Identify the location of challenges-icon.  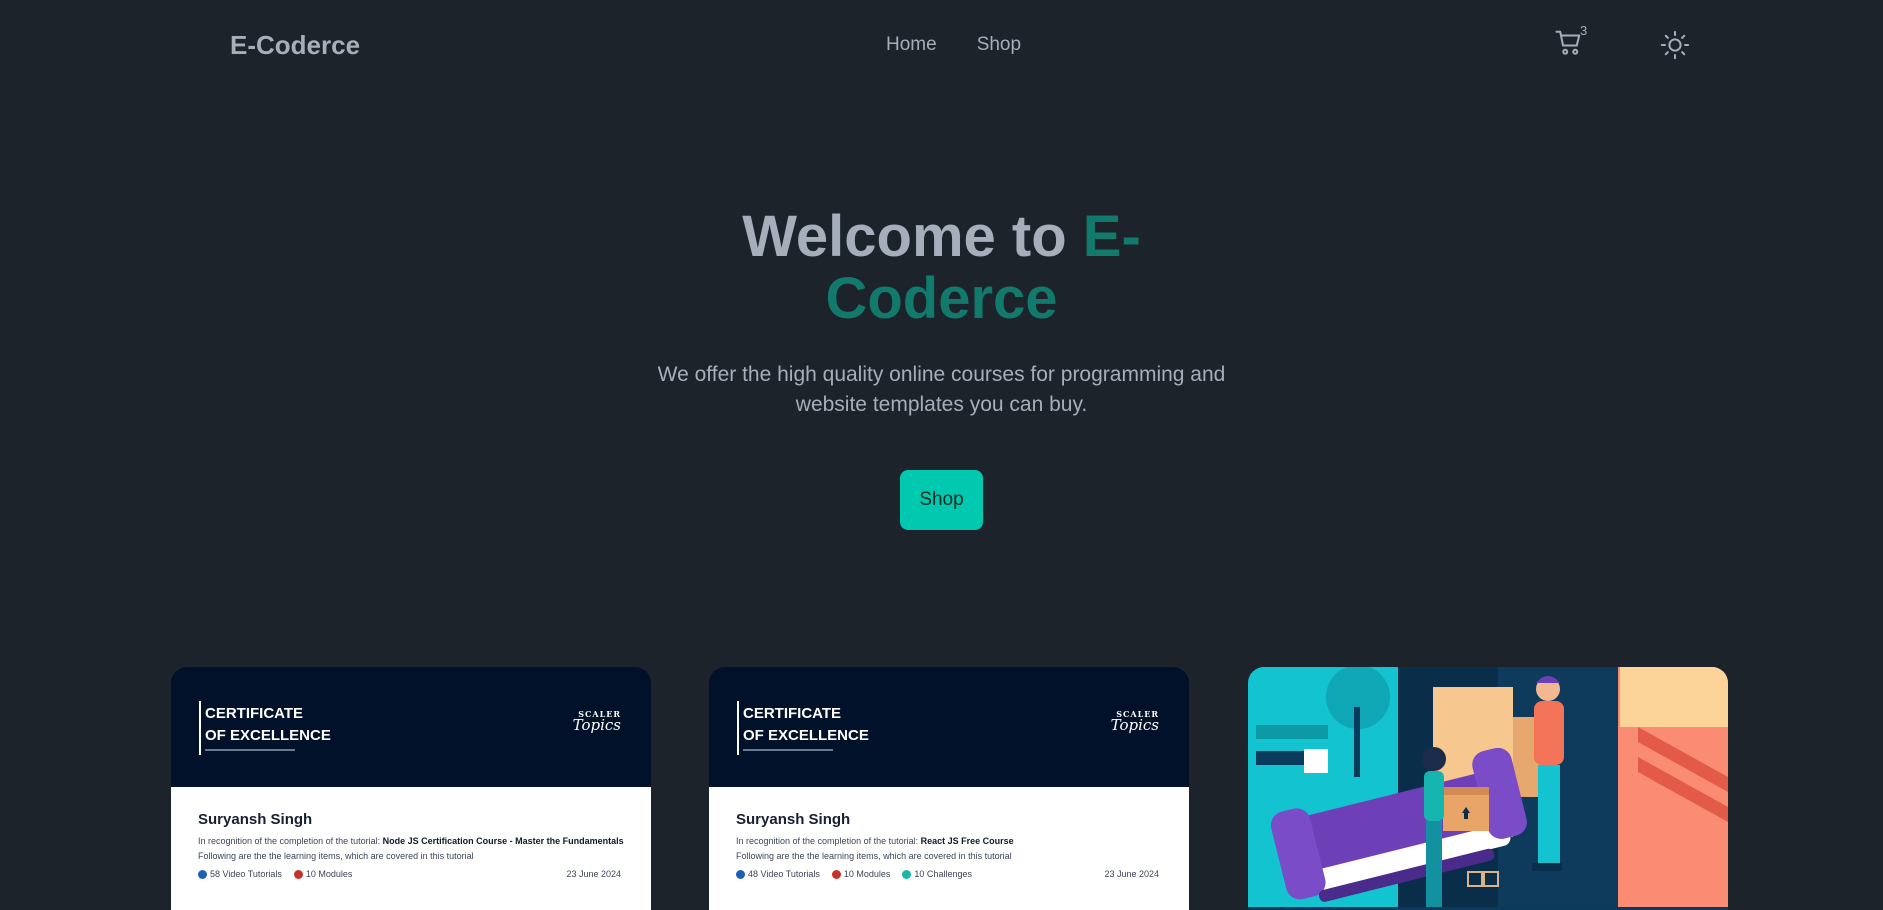
(907, 874).